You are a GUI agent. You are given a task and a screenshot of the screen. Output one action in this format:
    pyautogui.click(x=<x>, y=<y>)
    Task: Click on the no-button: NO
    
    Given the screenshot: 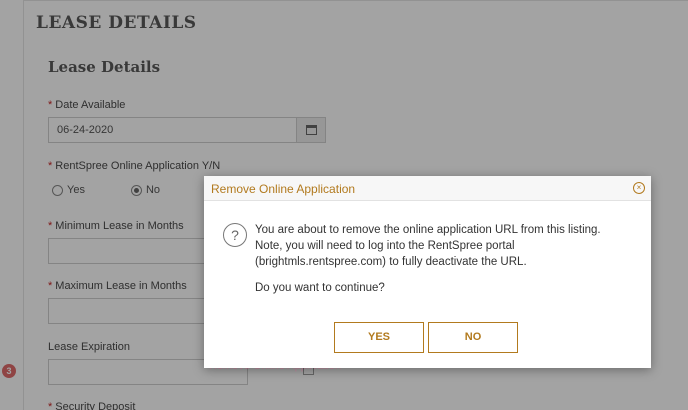 What is the action you would take?
    pyautogui.click(x=473, y=337)
    